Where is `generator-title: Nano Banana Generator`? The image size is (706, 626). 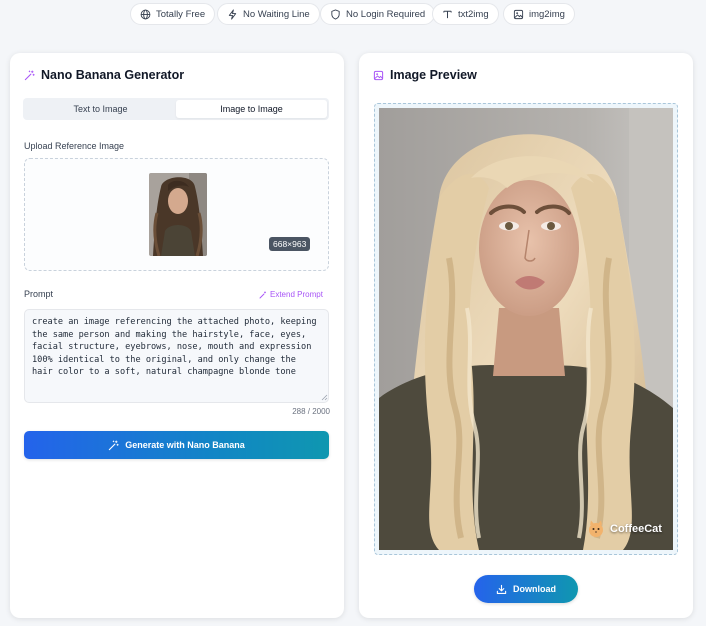 generator-title: Nano Banana Generator is located at coordinates (104, 75).